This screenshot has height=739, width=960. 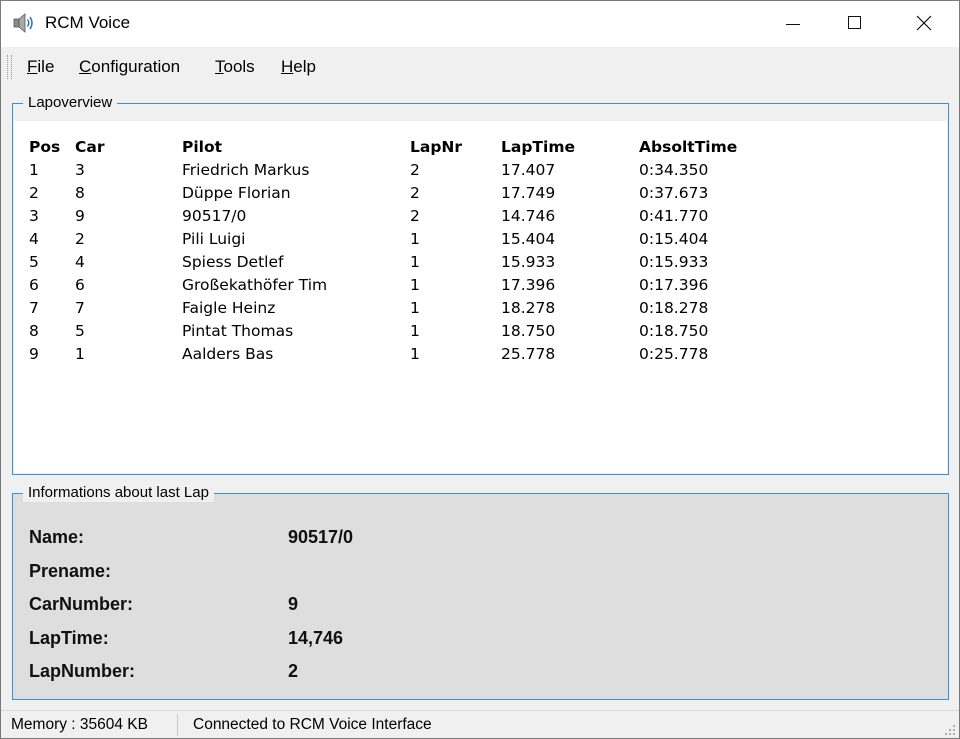 I want to click on cell-absolttime: 0:18.750, so click(x=674, y=331).